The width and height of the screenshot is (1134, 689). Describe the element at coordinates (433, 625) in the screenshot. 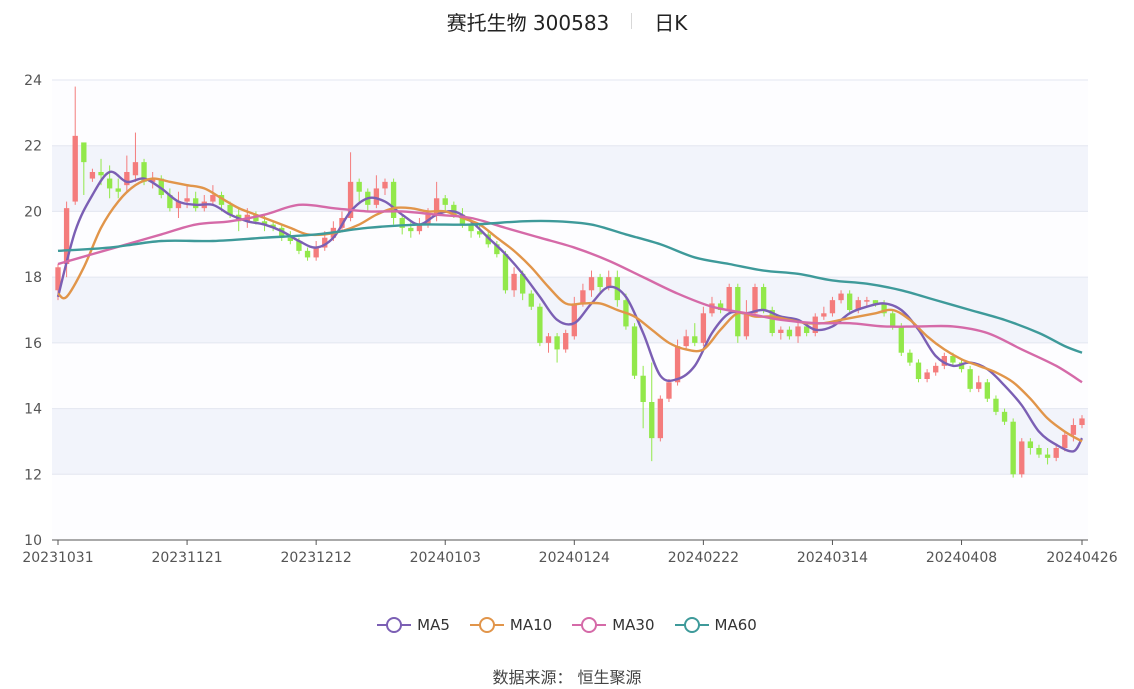

I see `legend-label: MA5` at that location.